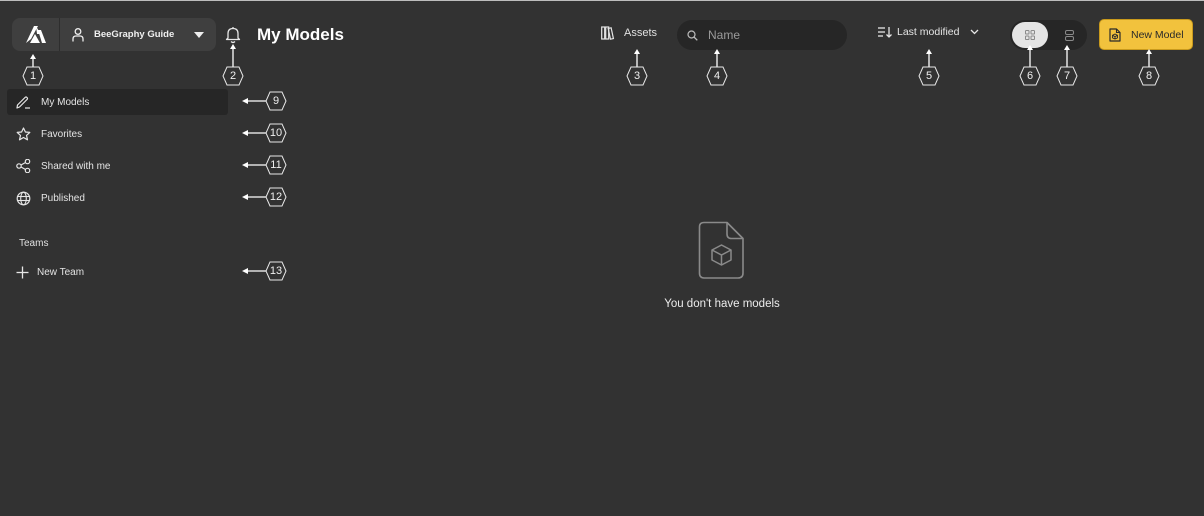 The height and width of the screenshot is (516, 1204). What do you see at coordinates (637, 76) in the screenshot?
I see `annotation-marker: 3` at bounding box center [637, 76].